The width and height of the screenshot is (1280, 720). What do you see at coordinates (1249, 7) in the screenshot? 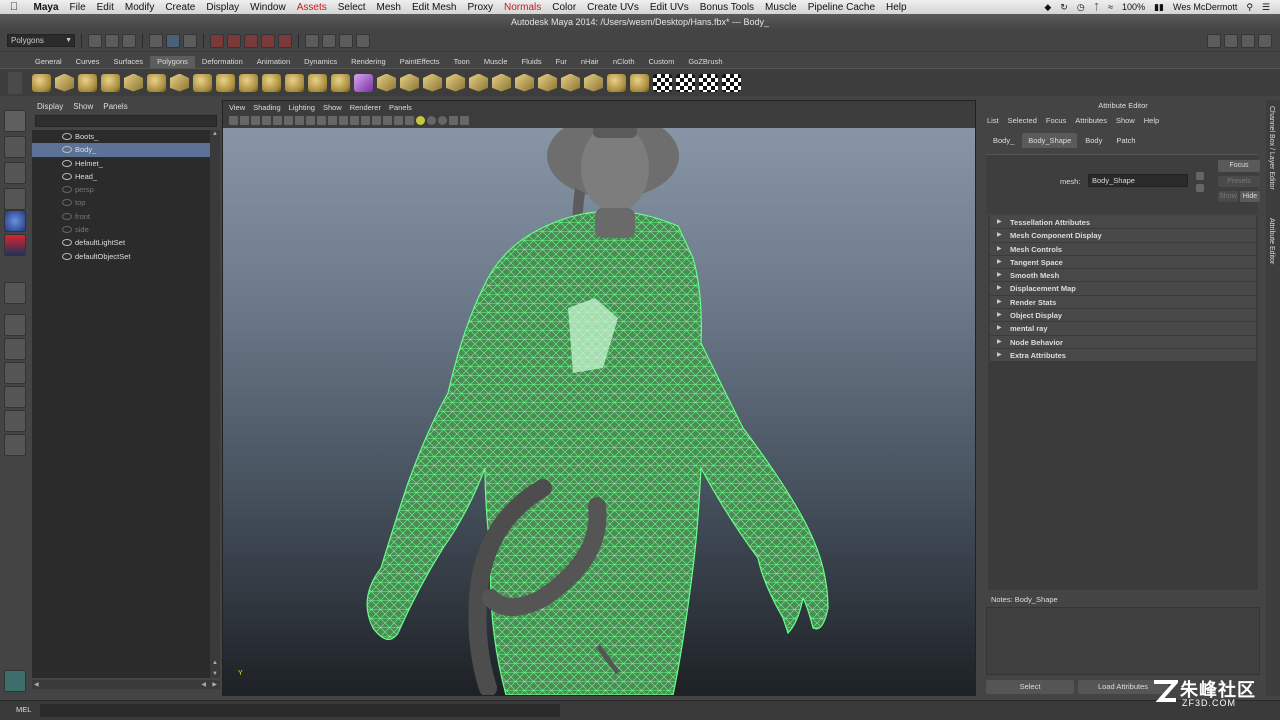
I see `spotlight-icon: ⚲` at bounding box center [1249, 7].